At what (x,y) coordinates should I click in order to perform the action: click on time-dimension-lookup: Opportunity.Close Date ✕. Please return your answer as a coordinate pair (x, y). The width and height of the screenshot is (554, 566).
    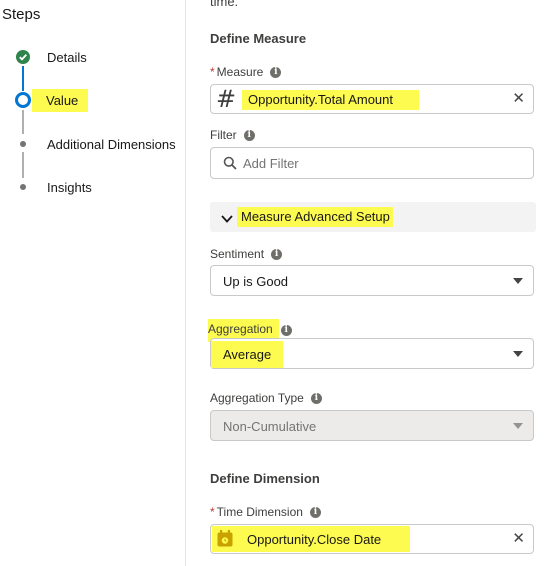
    Looking at the image, I should click on (372, 539).